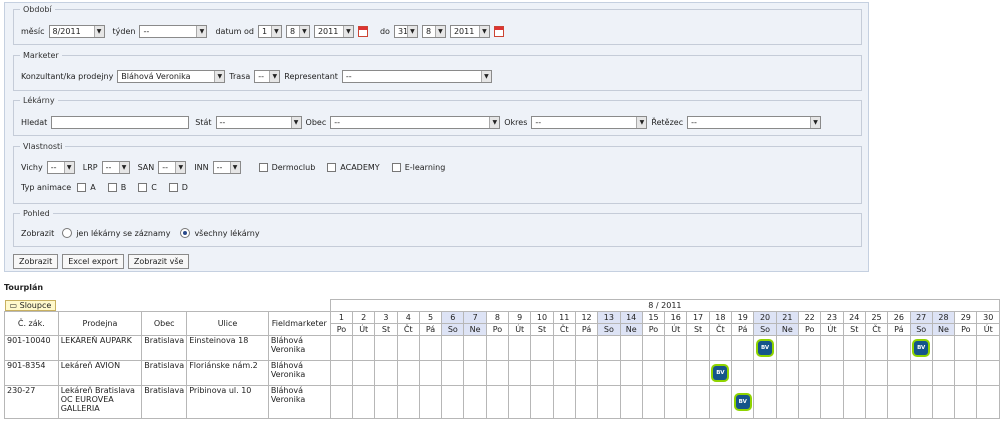 The width and height of the screenshot is (1000, 444). Describe the element at coordinates (405, 31) in the screenshot. I see `date-to-day-select: 31 ▼` at that location.